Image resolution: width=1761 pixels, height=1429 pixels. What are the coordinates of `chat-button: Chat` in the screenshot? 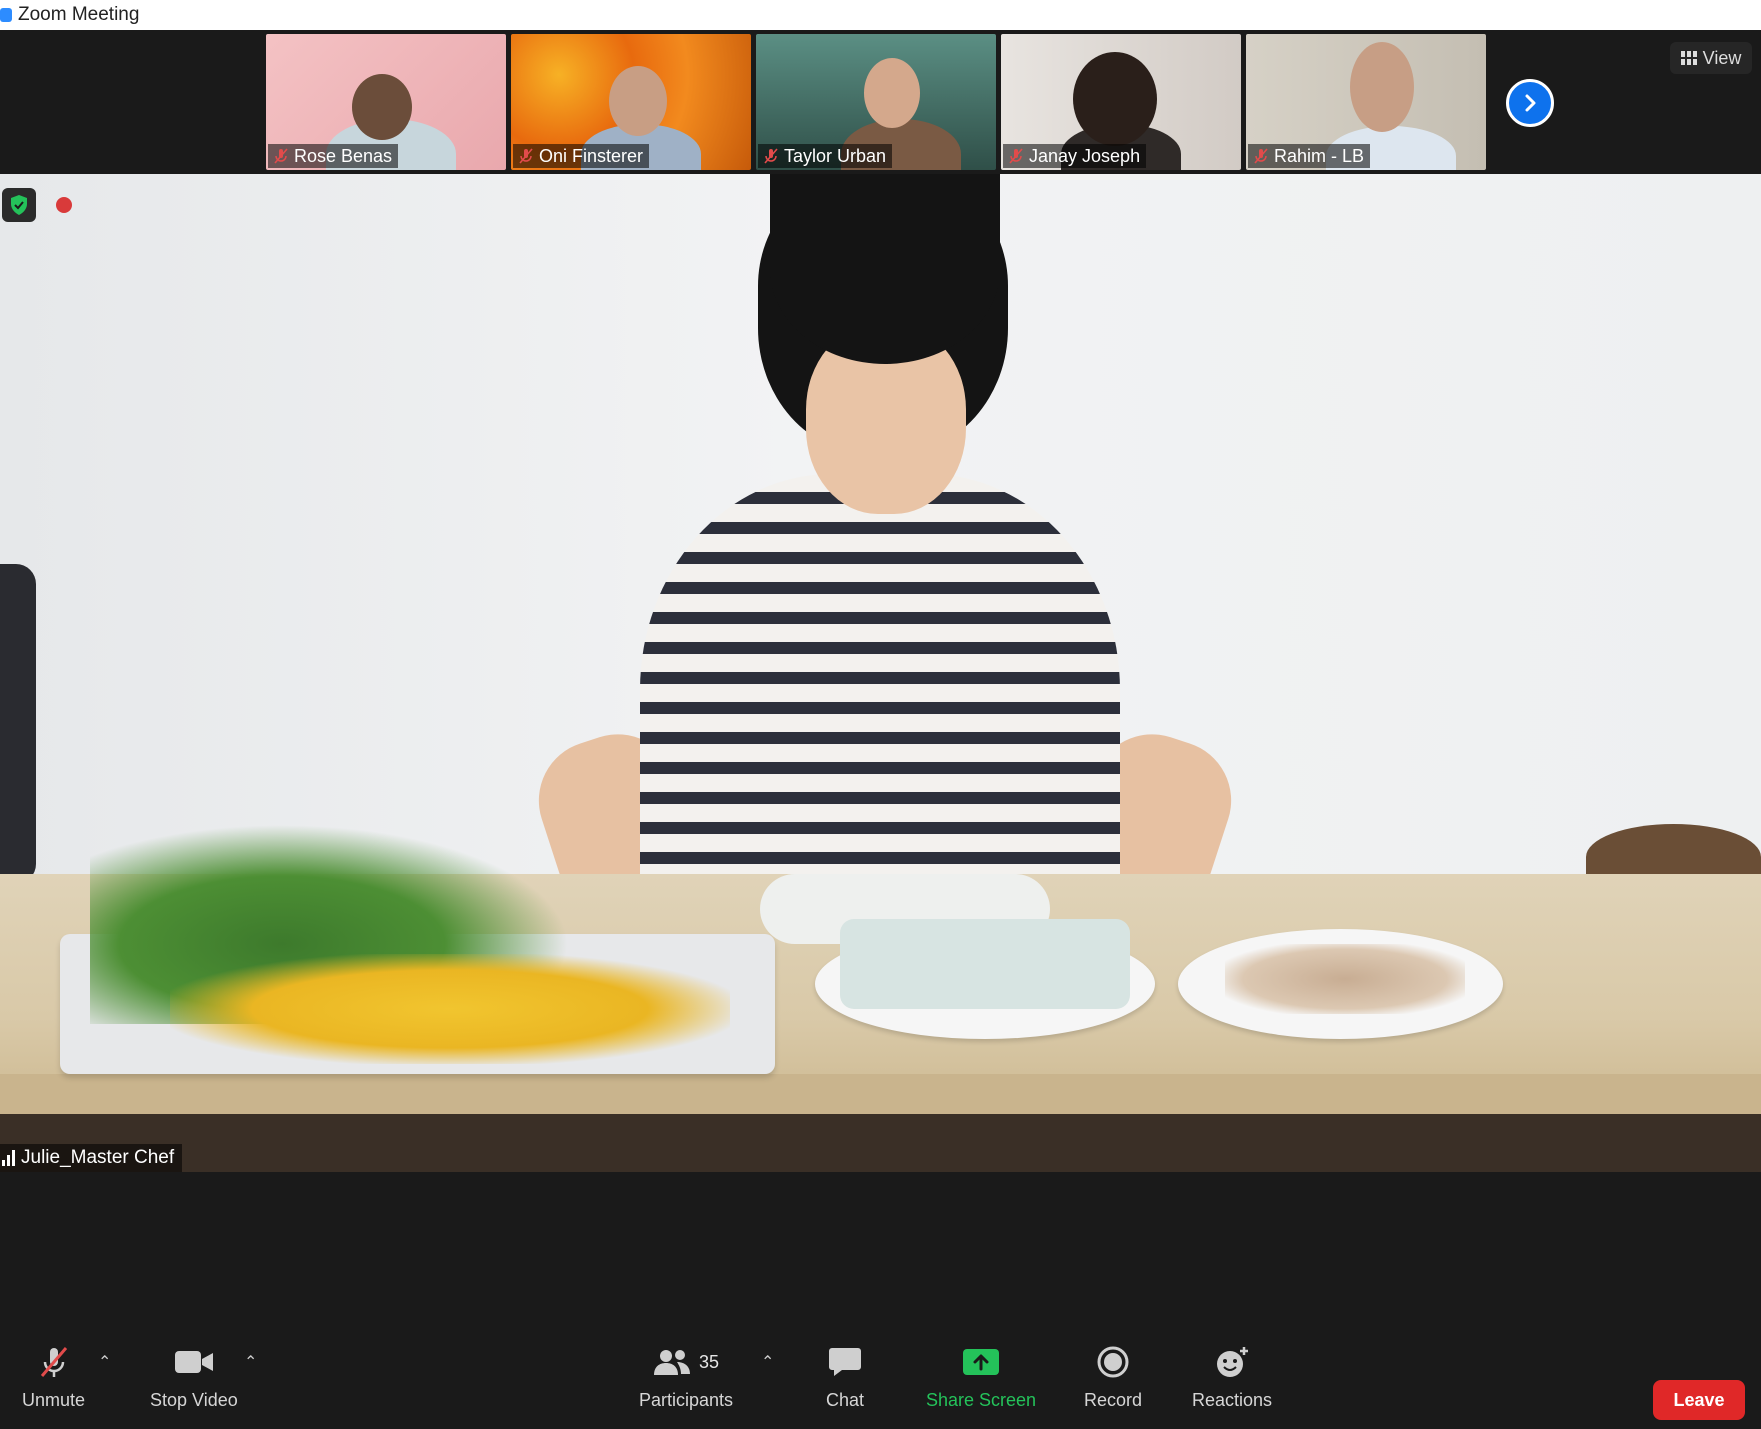 It's located at (845, 1375).